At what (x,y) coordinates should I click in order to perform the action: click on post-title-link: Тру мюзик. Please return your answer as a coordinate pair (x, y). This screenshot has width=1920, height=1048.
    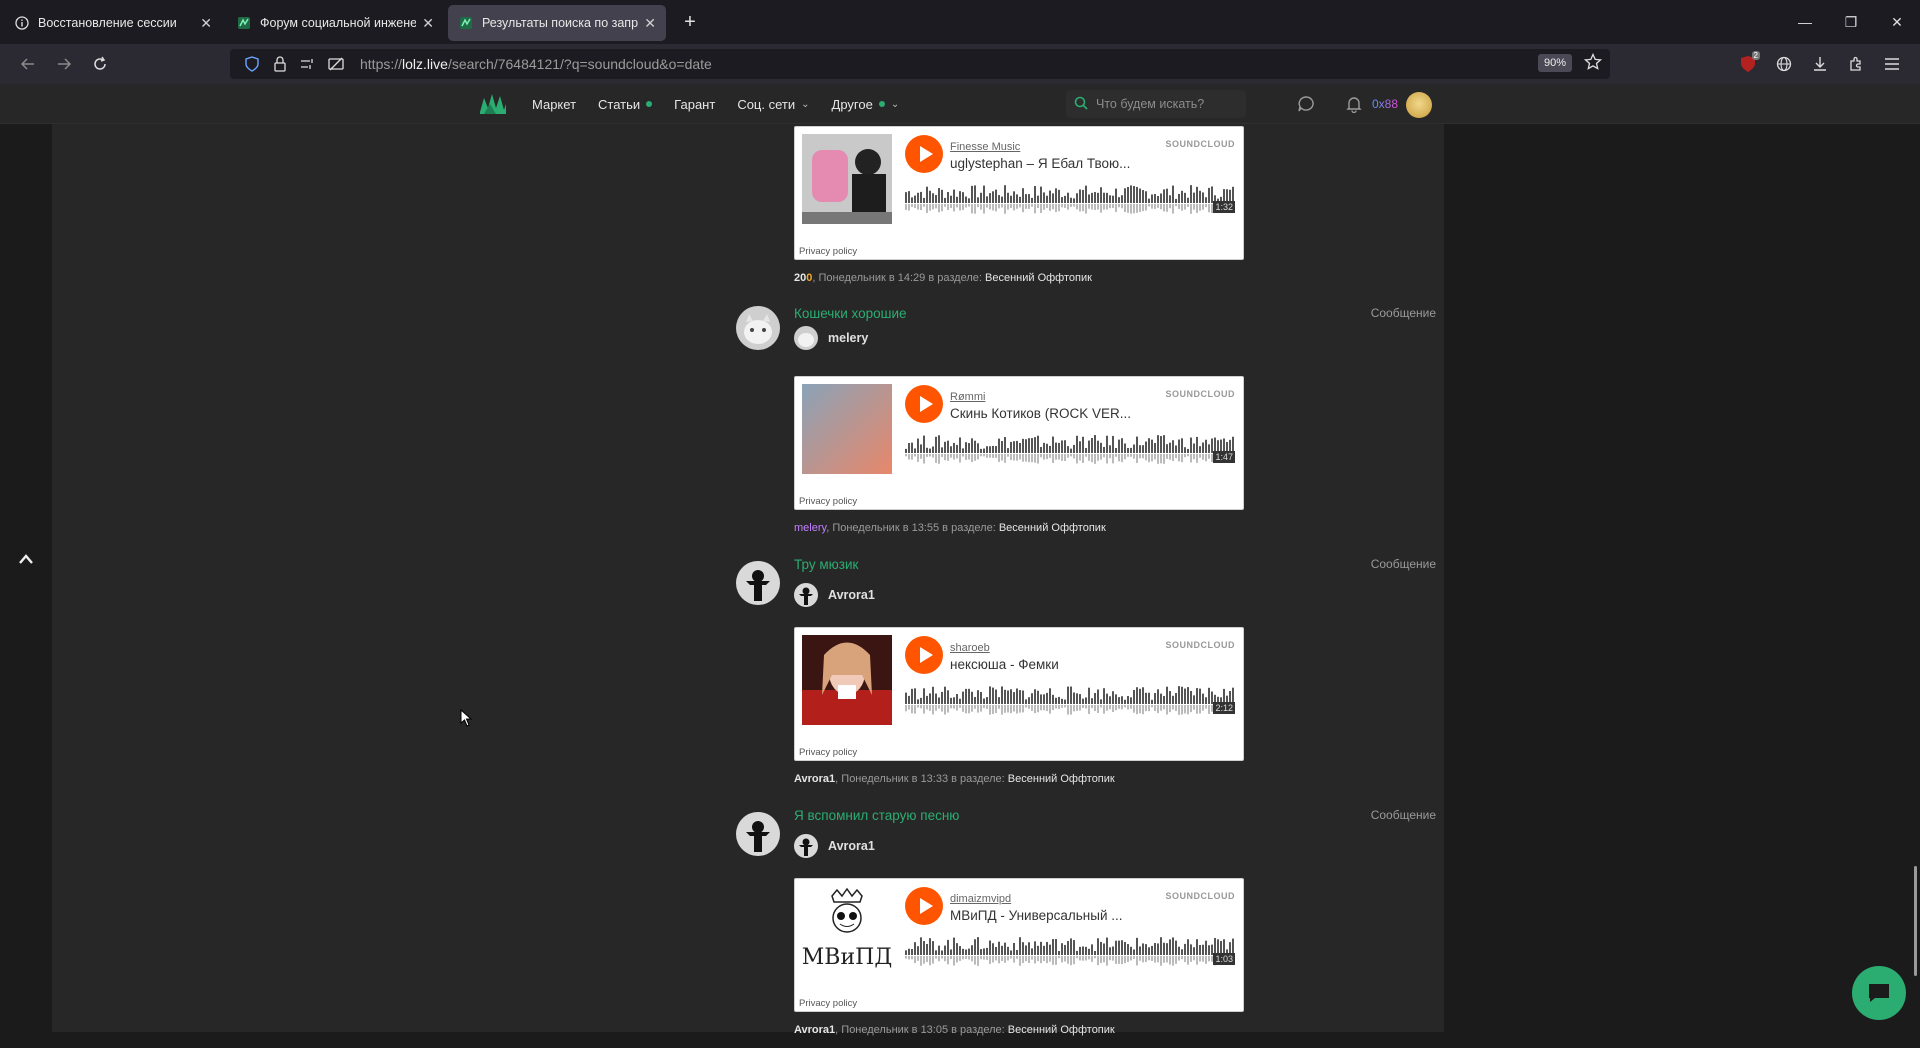
    Looking at the image, I should click on (826, 564).